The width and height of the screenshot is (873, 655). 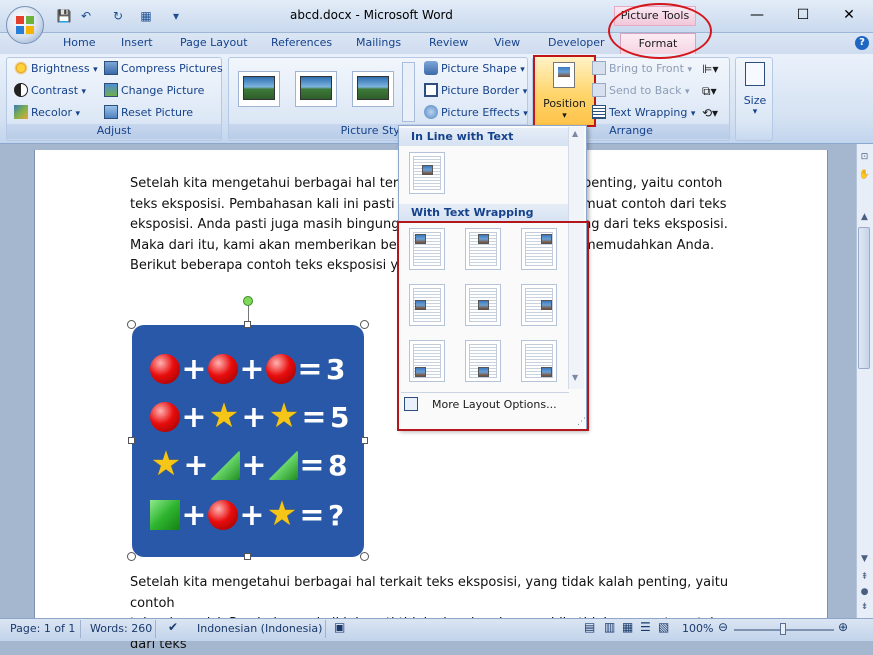 I want to click on tab-home: Home, so click(x=79, y=42).